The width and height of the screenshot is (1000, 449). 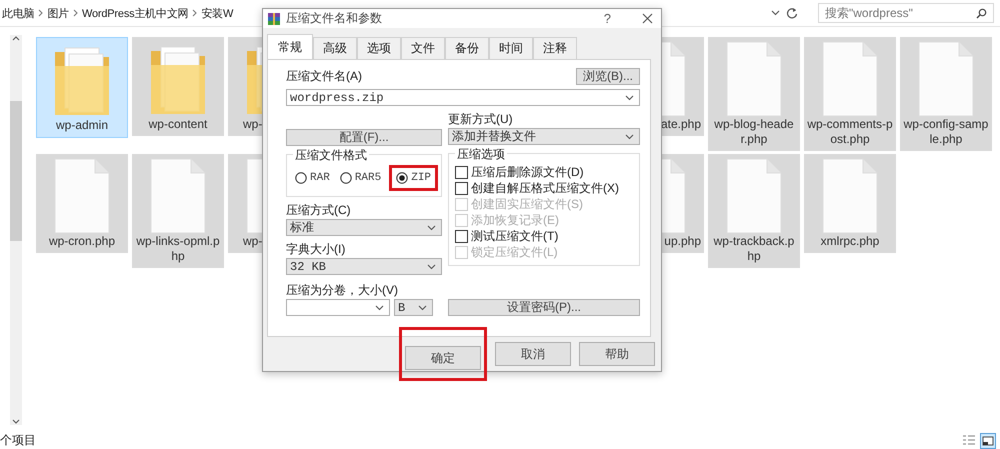 What do you see at coordinates (413, 307) in the screenshot?
I see `unit-combo: B` at bounding box center [413, 307].